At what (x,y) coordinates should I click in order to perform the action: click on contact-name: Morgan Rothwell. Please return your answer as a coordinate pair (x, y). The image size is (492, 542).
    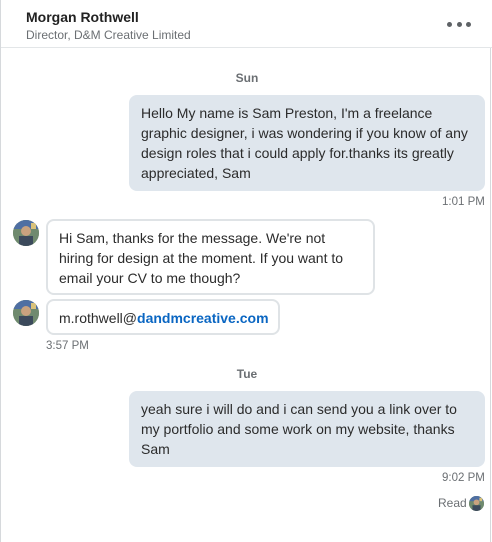
    Looking at the image, I should click on (82, 17).